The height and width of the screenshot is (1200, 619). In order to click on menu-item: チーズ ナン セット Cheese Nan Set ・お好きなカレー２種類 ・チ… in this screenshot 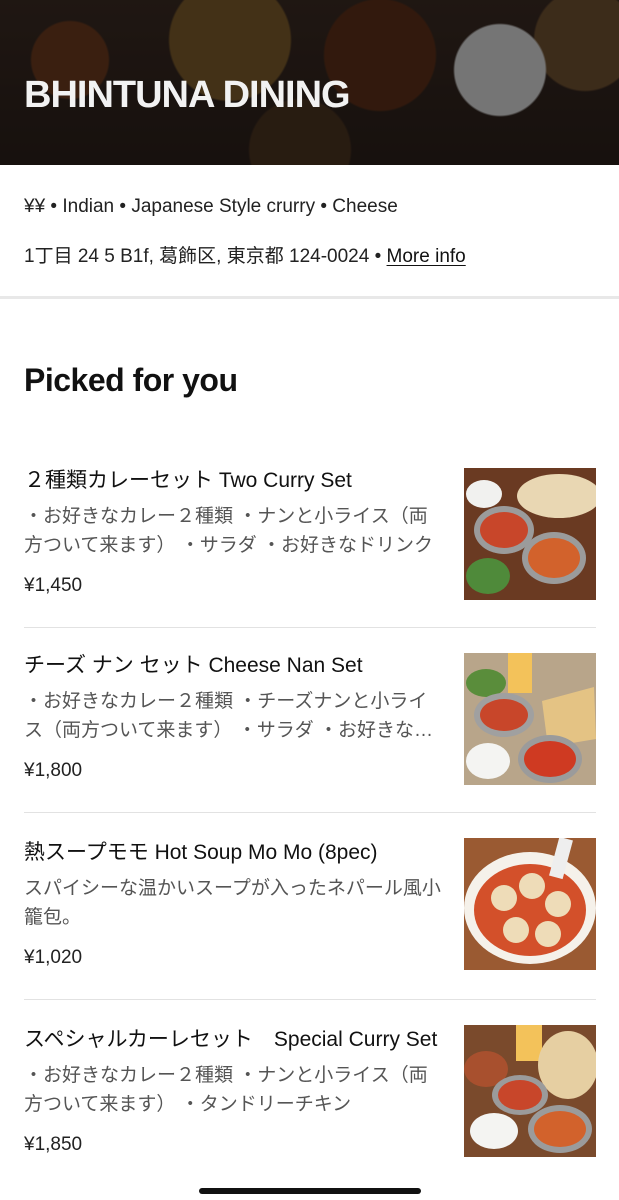, I will do `click(310, 718)`.